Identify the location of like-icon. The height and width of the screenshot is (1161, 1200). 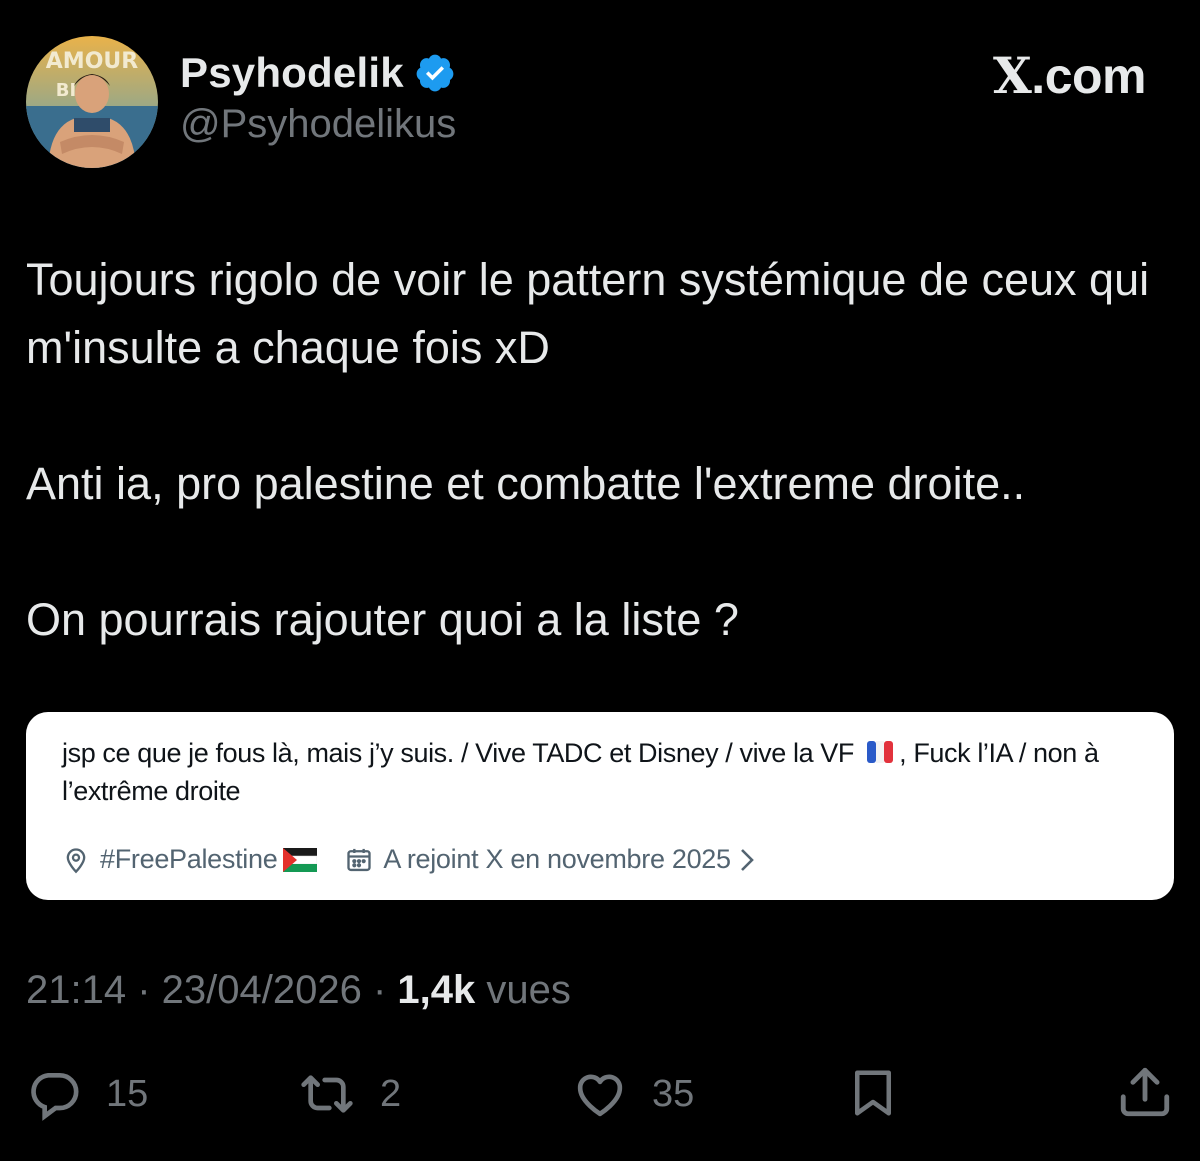
(600, 1094).